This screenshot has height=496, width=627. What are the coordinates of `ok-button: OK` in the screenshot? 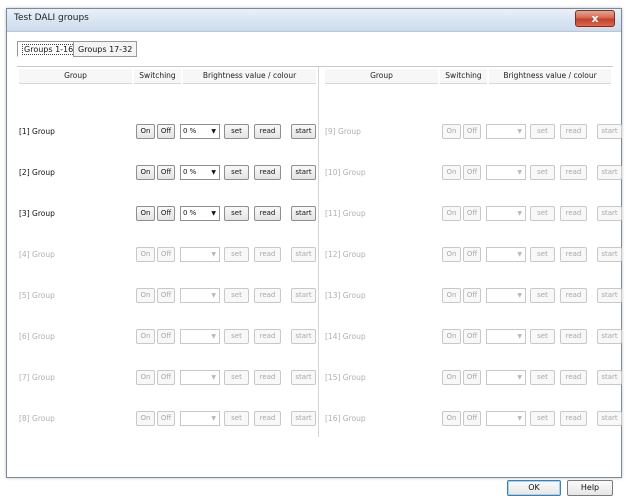 It's located at (534, 488).